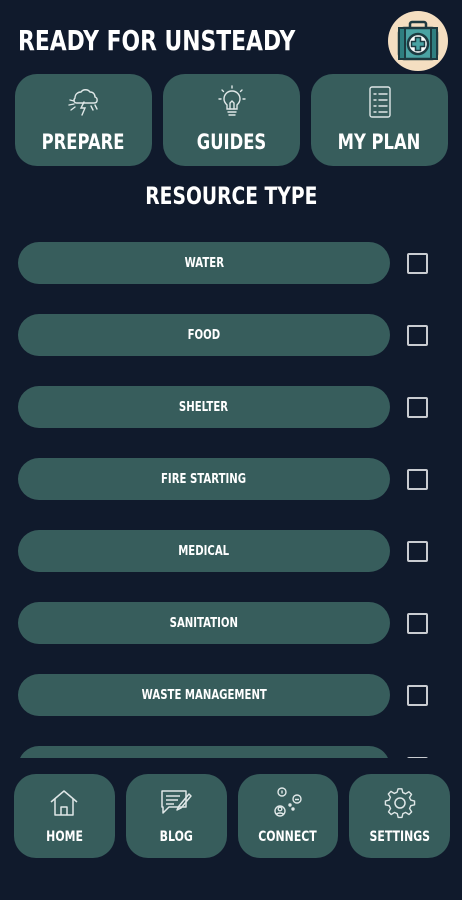  I want to click on resource-fire-starting-button: FIRE STARTING, so click(204, 479).